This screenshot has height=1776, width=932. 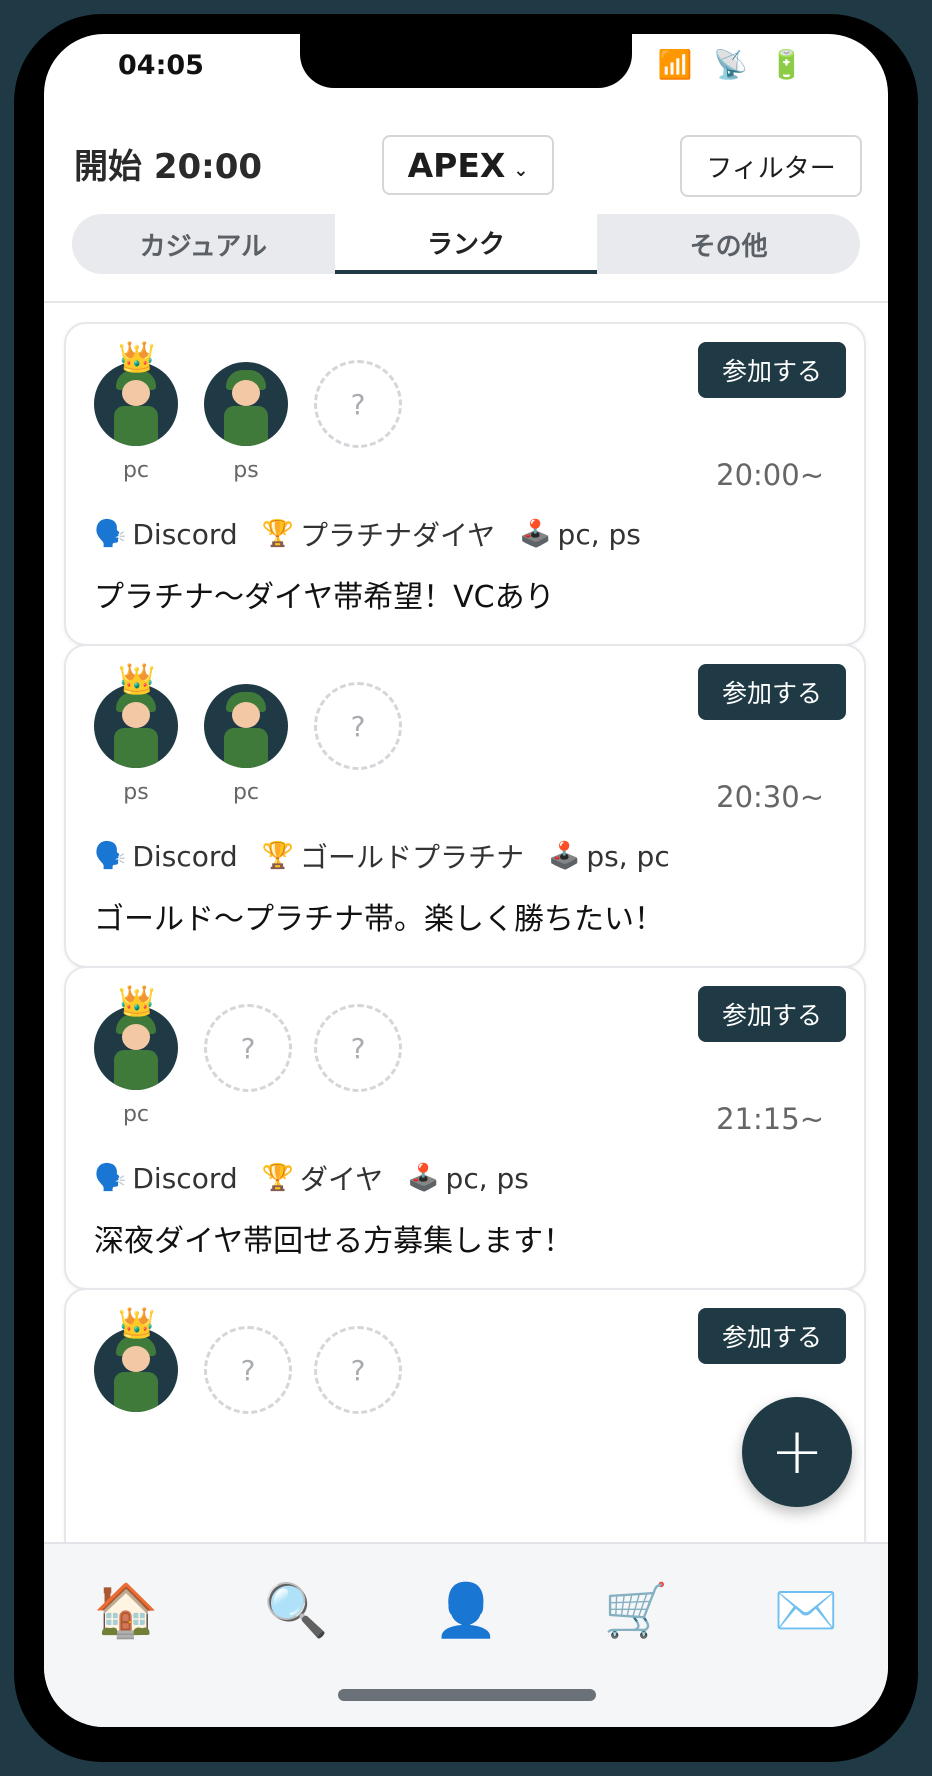 I want to click on card-time: 20:30~, so click(x=770, y=797).